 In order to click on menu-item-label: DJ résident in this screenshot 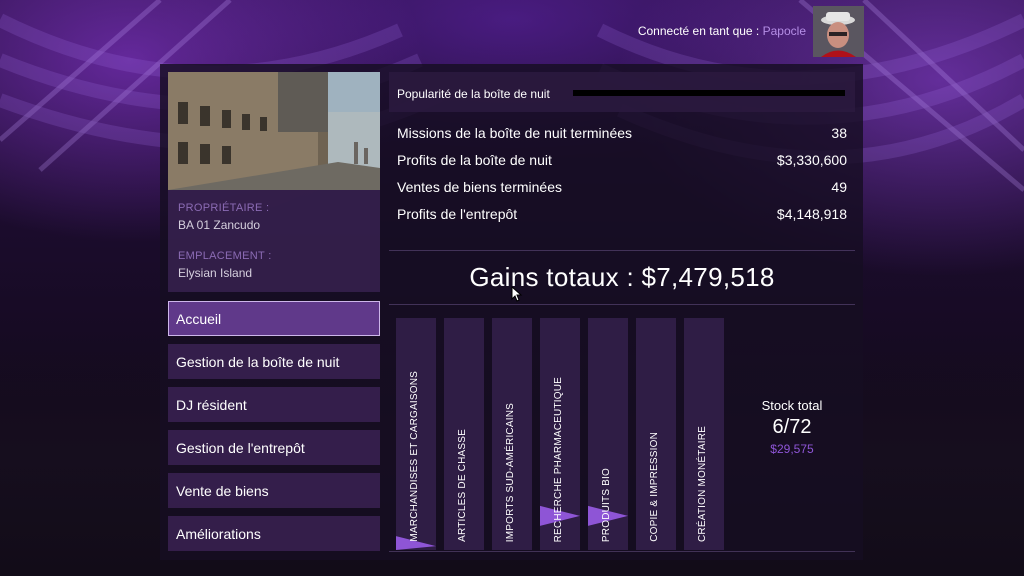, I will do `click(211, 405)`.